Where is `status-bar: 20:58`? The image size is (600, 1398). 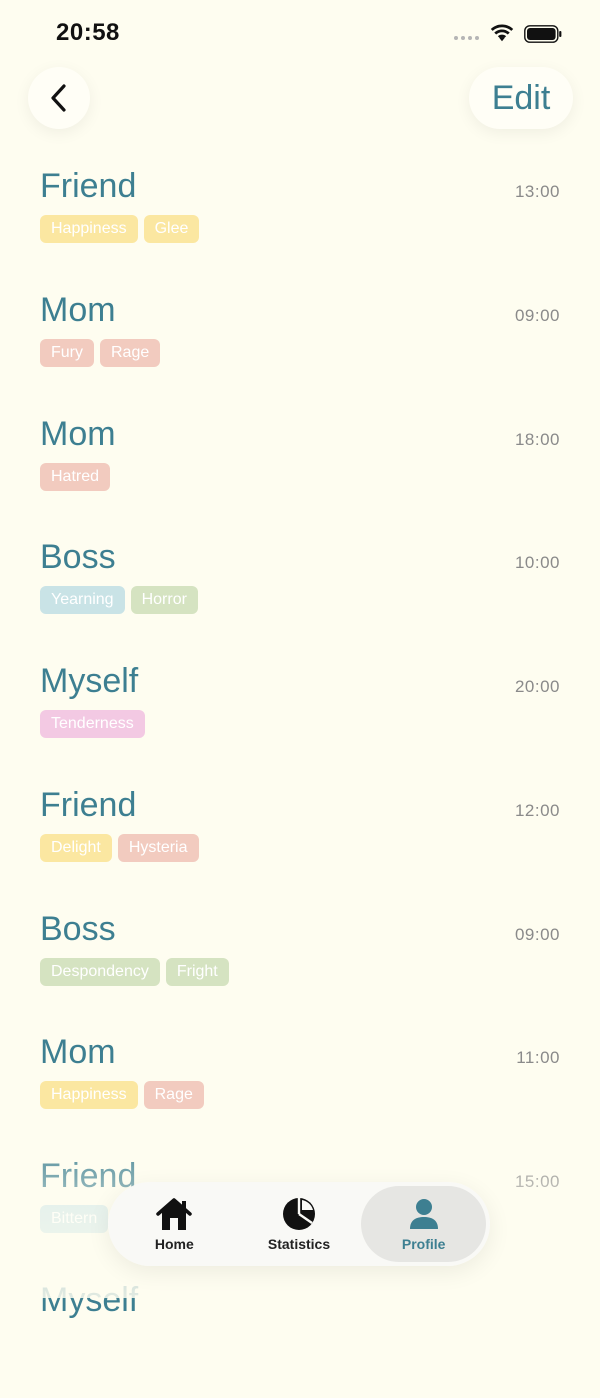 status-bar: 20:58 is located at coordinates (300, 30).